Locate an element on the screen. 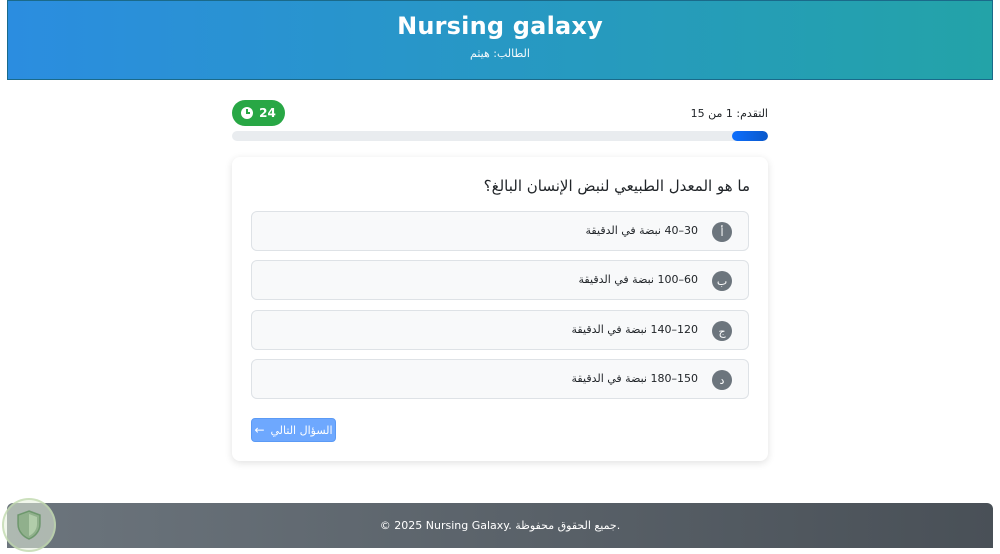 This screenshot has height=554, width=1000. progress-label: التقدم: 1 من 15 is located at coordinates (729, 113).